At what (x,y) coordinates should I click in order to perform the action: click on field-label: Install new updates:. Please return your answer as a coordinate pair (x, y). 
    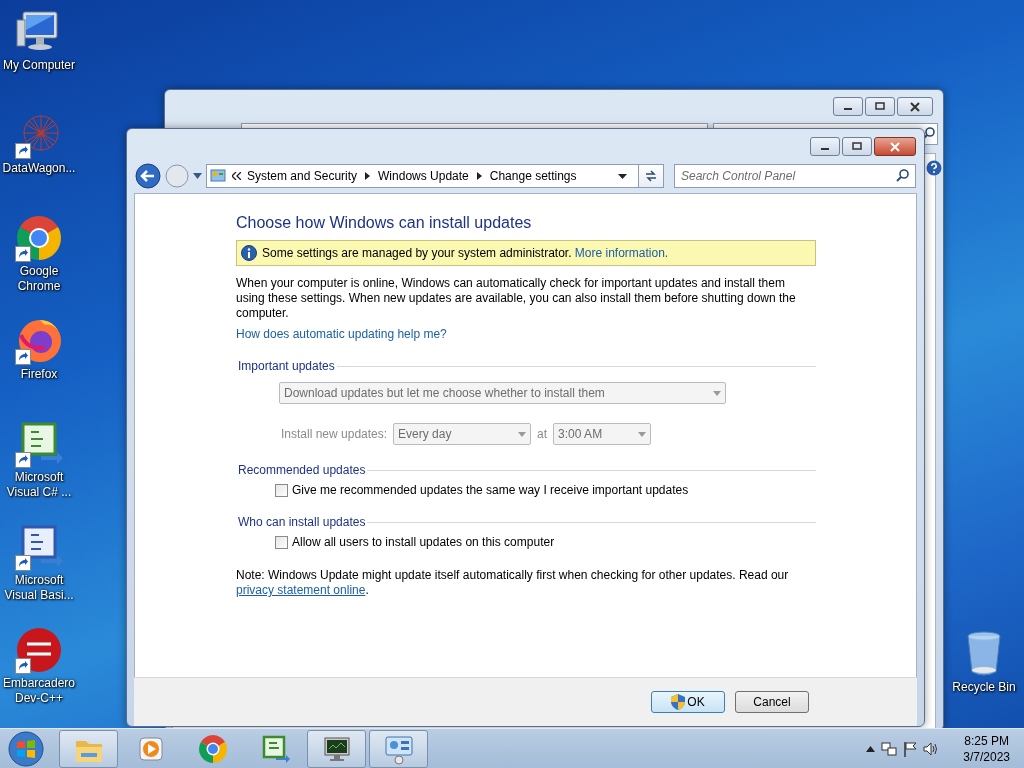
    Looking at the image, I should click on (334, 434).